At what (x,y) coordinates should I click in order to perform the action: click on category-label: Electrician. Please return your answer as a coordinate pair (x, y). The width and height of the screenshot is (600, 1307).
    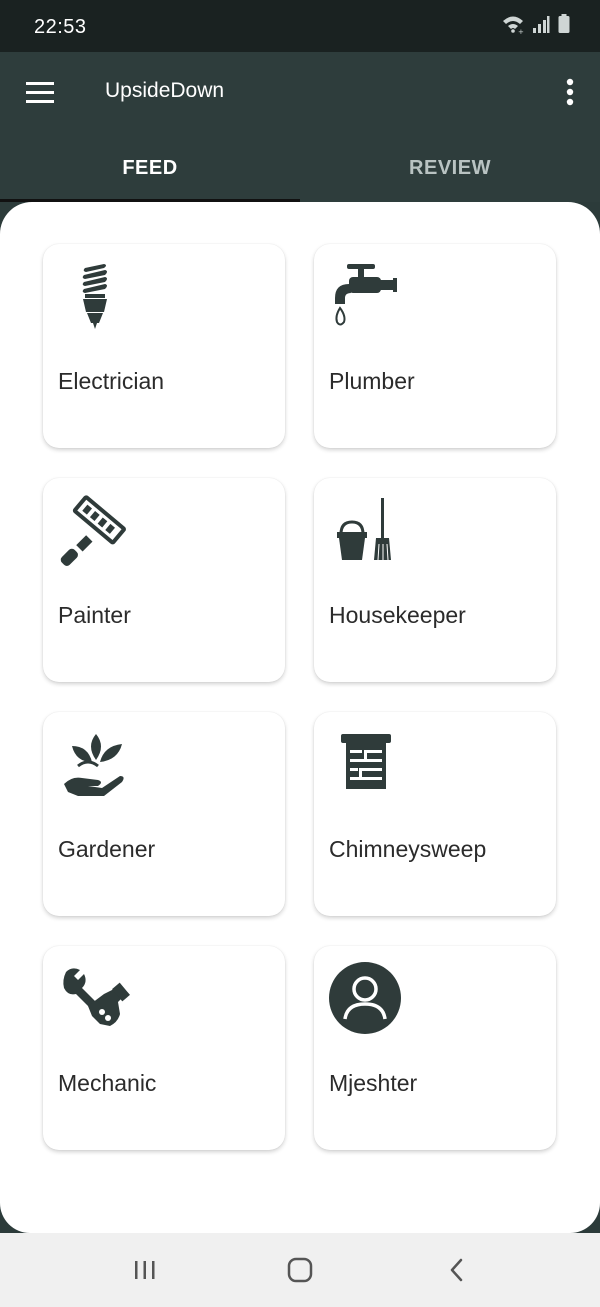
    Looking at the image, I should click on (111, 381).